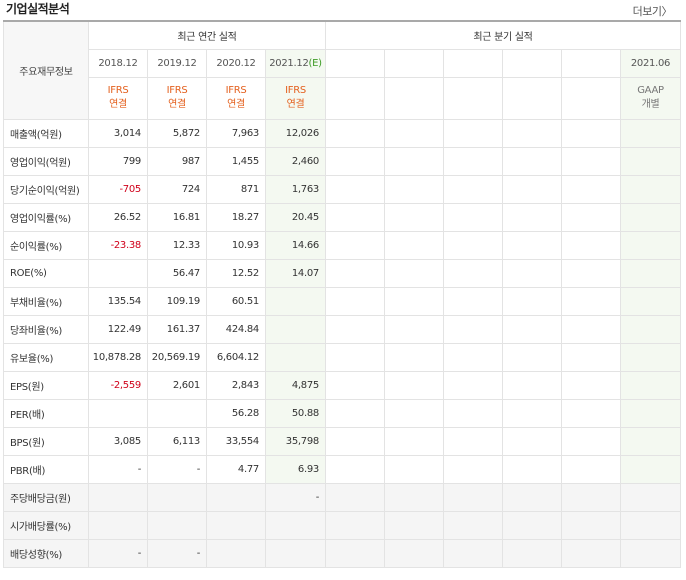 The image size is (686, 580). Describe the element at coordinates (38, 9) in the screenshot. I see `section-title: 기업실적분석` at that location.